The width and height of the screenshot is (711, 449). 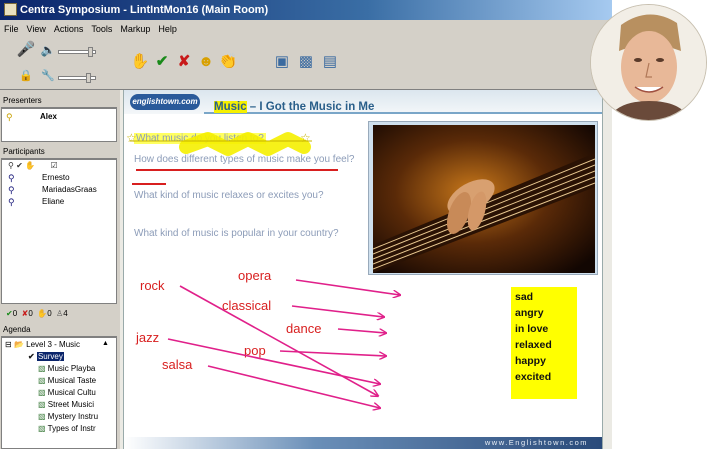 I want to click on menu-tools: Tools, so click(x=101, y=29).